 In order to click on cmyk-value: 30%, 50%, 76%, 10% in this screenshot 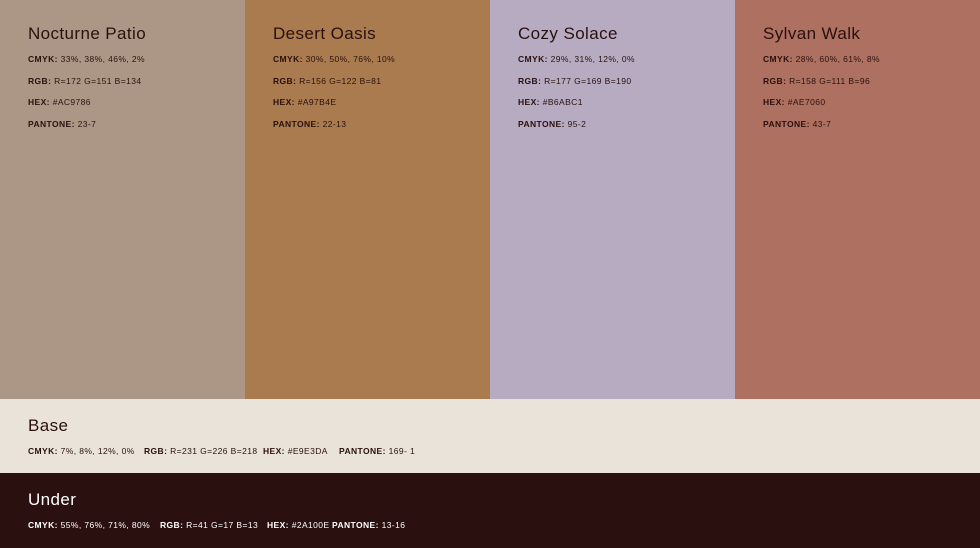, I will do `click(350, 59)`.